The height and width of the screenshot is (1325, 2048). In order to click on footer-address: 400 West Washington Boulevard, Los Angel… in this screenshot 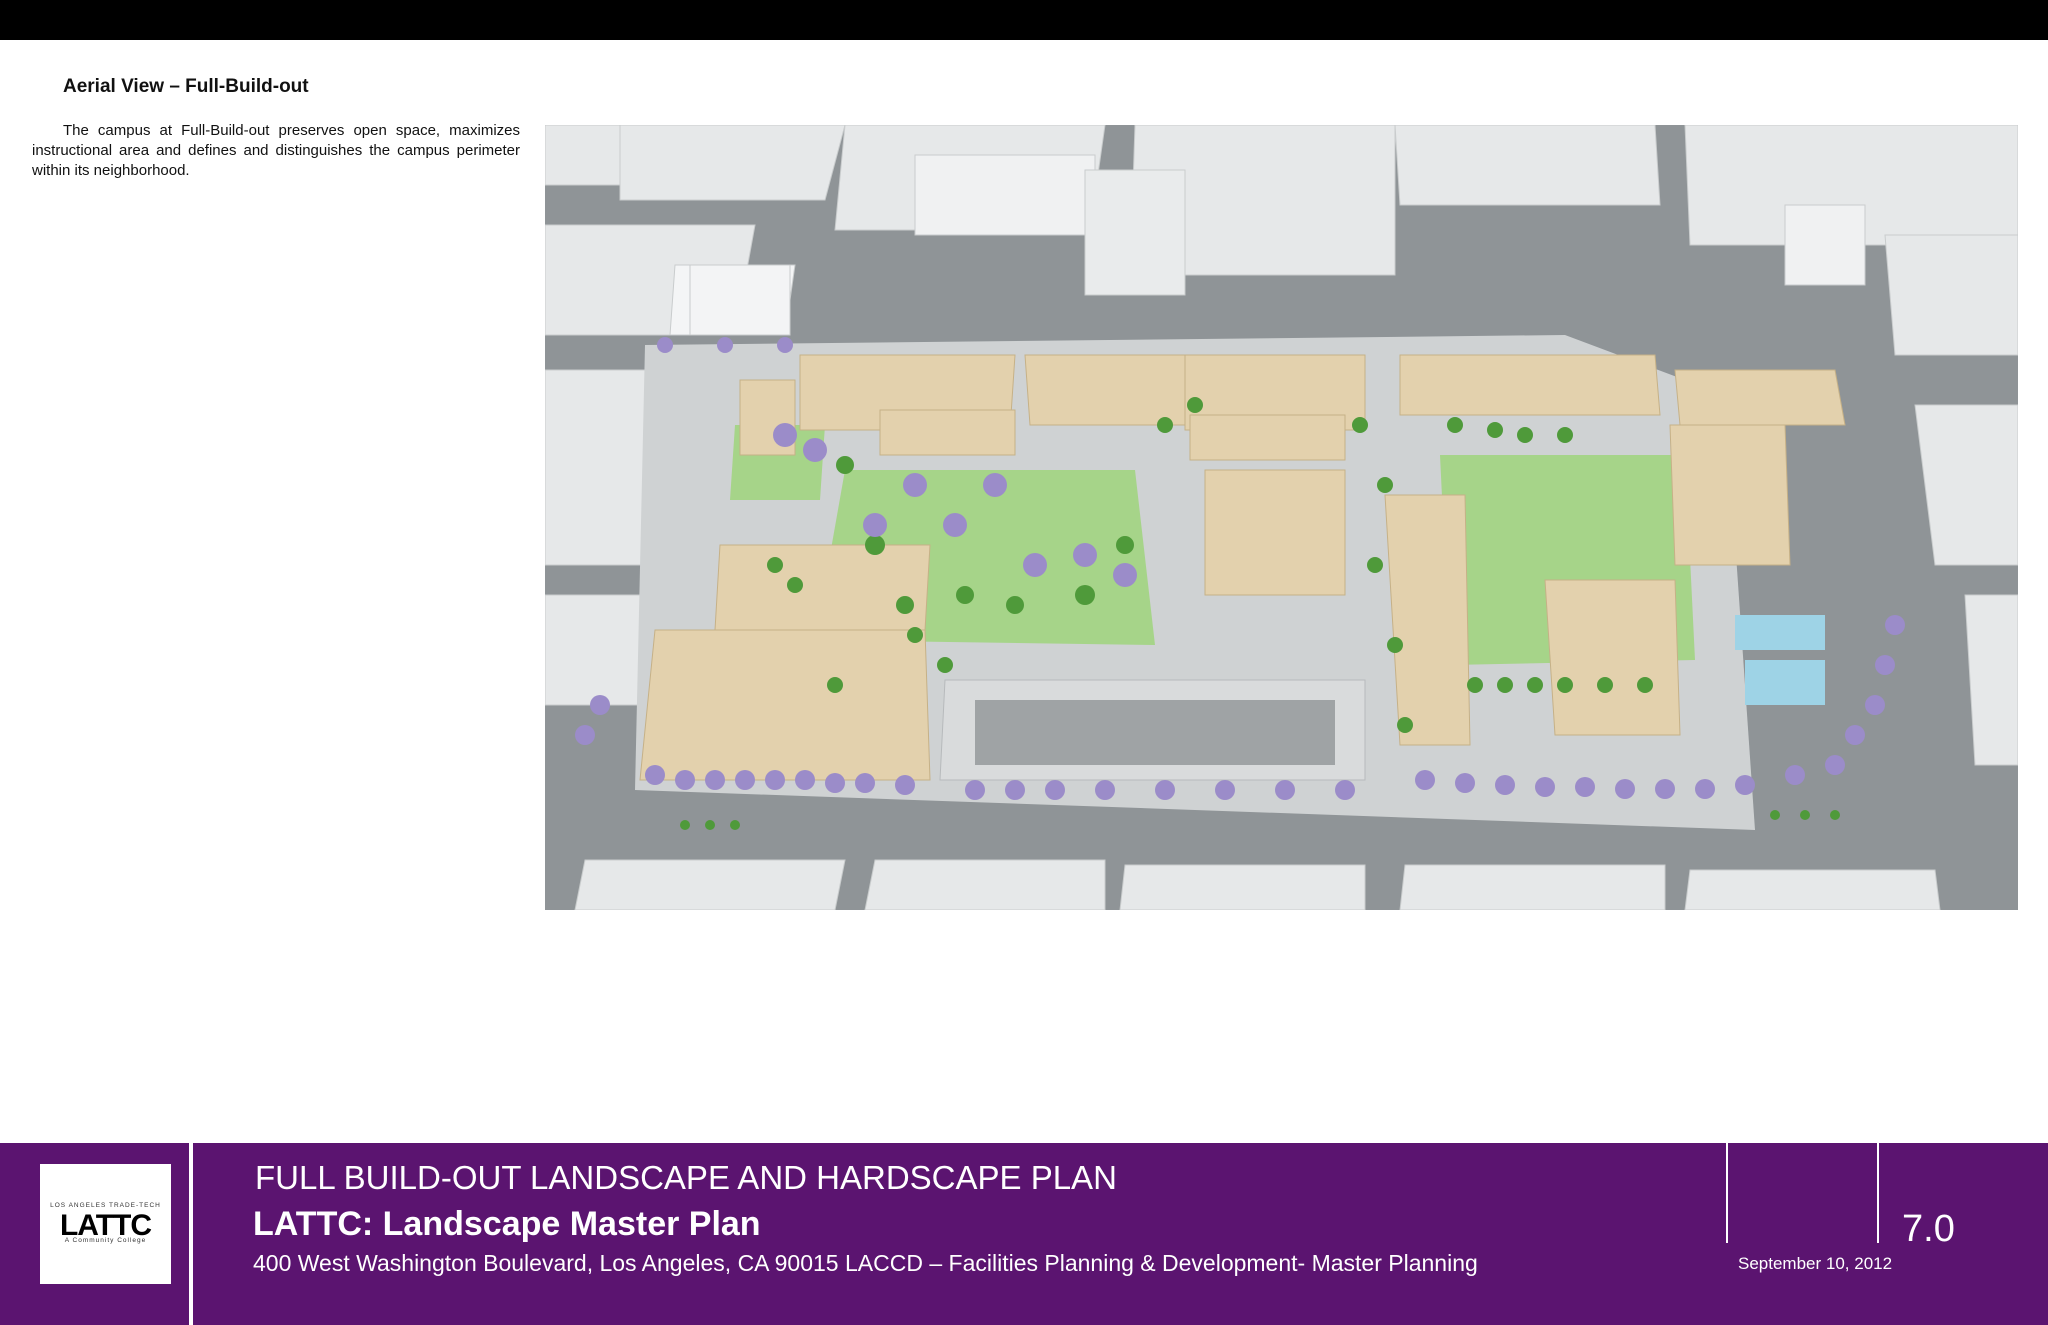, I will do `click(865, 1263)`.